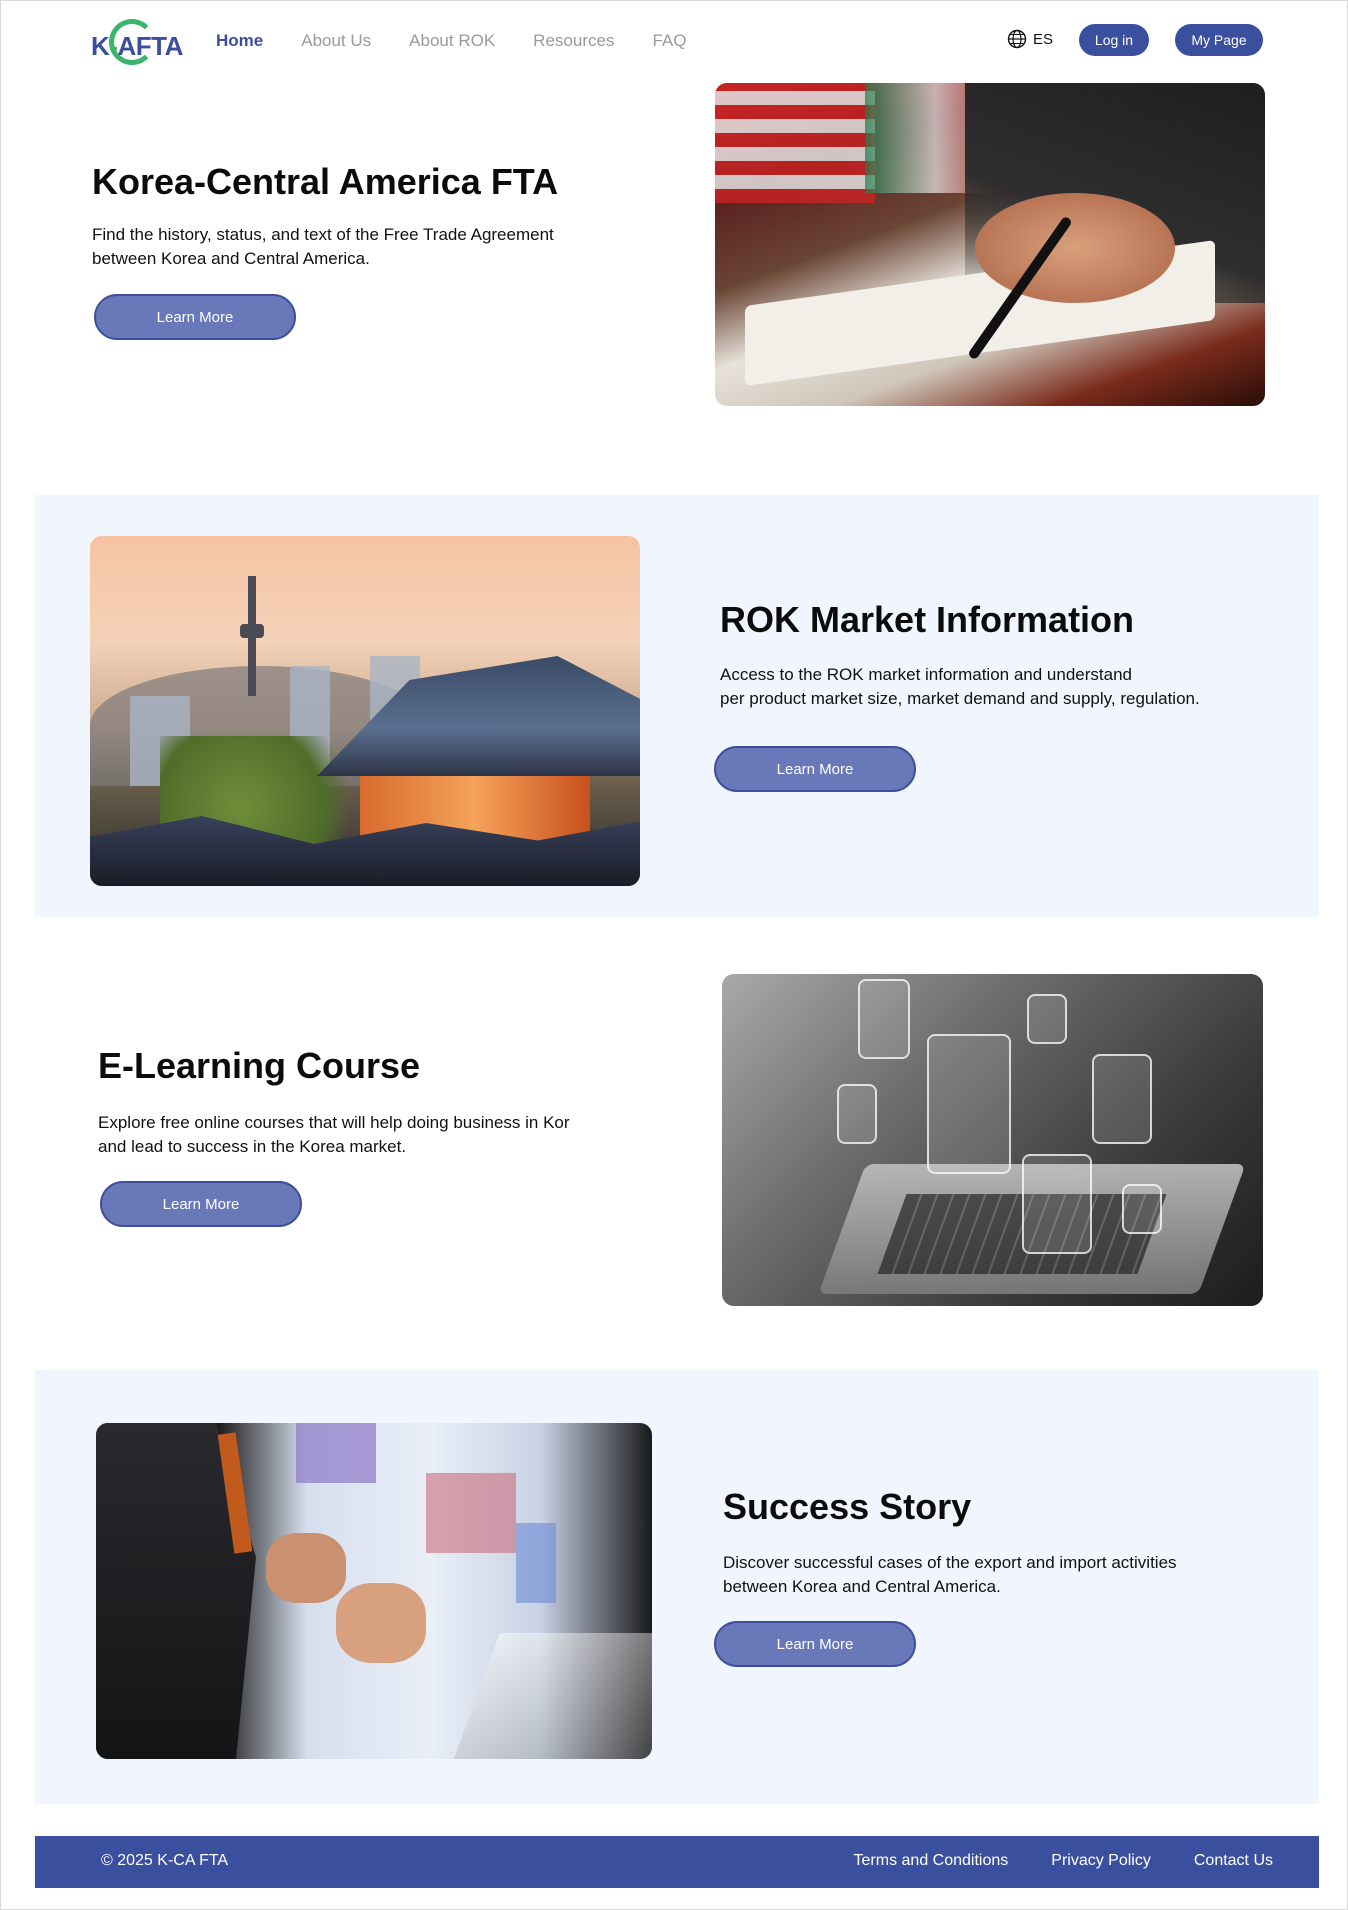 This screenshot has width=1348, height=1910. Describe the element at coordinates (137, 46) in the screenshot. I see `logo-text: K-AFTA` at that location.